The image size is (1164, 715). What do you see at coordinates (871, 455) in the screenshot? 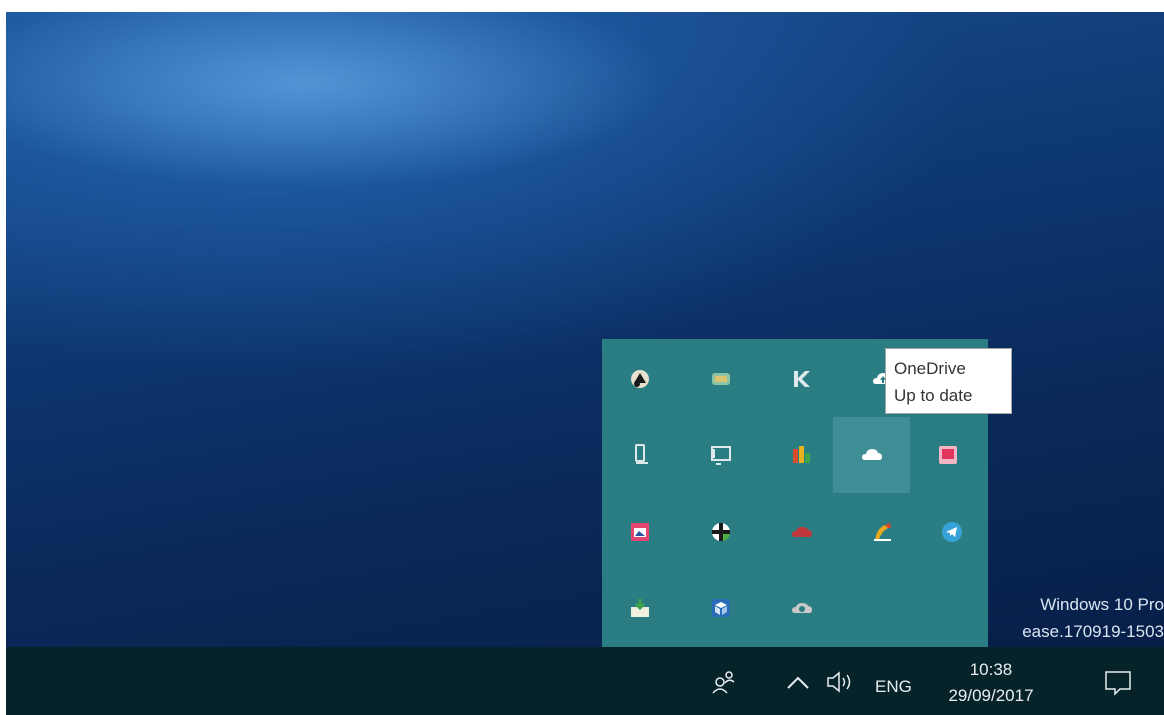
I see `onedrive-icon` at bounding box center [871, 455].